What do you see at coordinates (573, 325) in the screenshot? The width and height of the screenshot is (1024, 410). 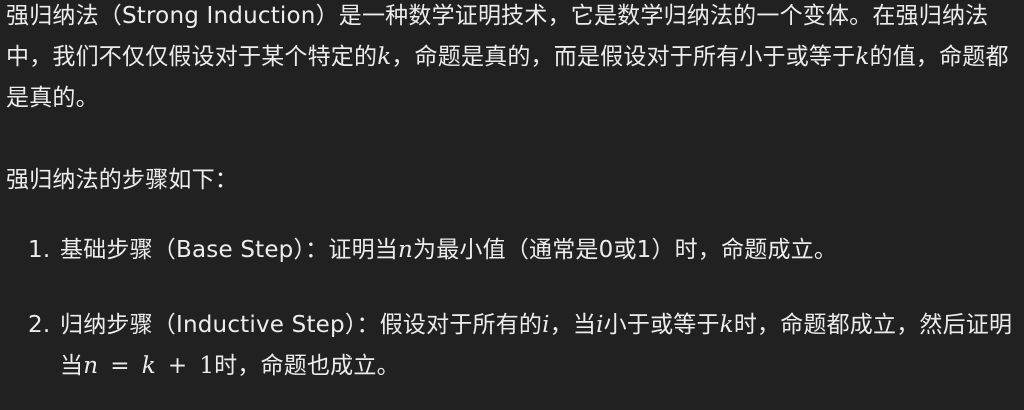 I see `step-text-2: ，当` at bounding box center [573, 325].